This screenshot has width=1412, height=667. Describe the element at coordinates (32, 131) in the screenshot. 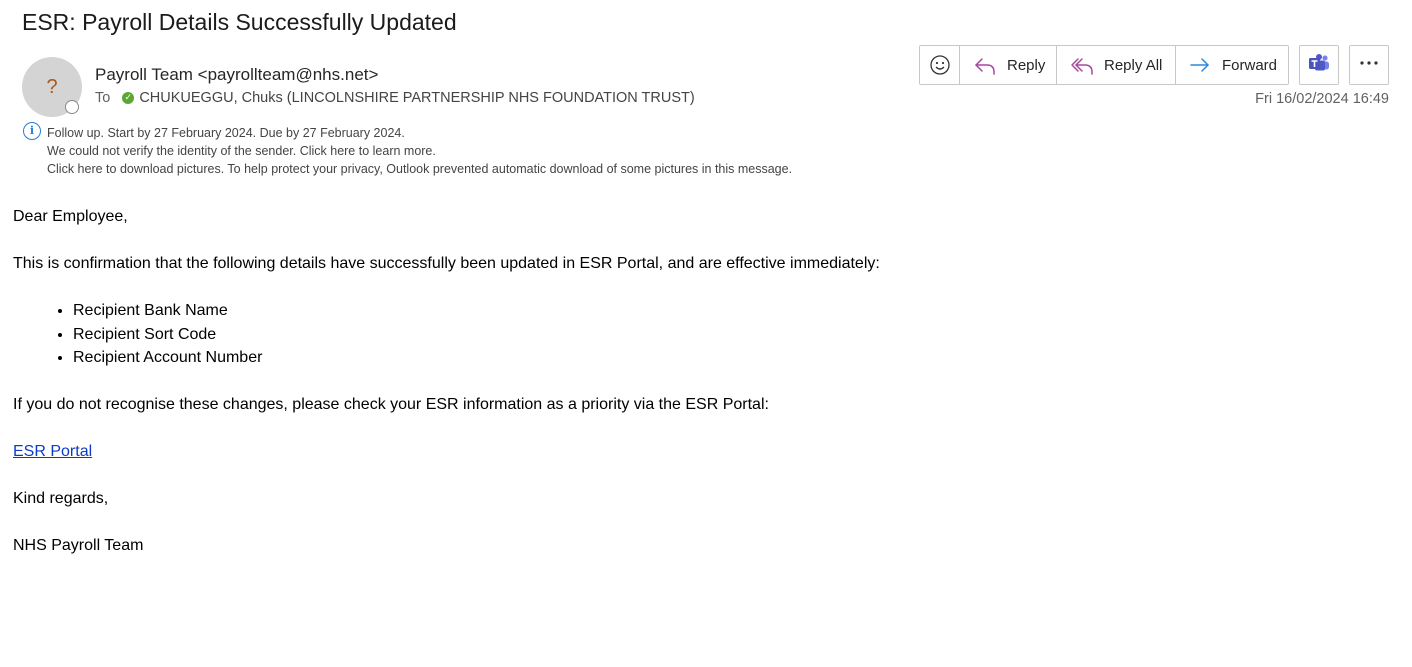

I see `info-icon: i` at that location.